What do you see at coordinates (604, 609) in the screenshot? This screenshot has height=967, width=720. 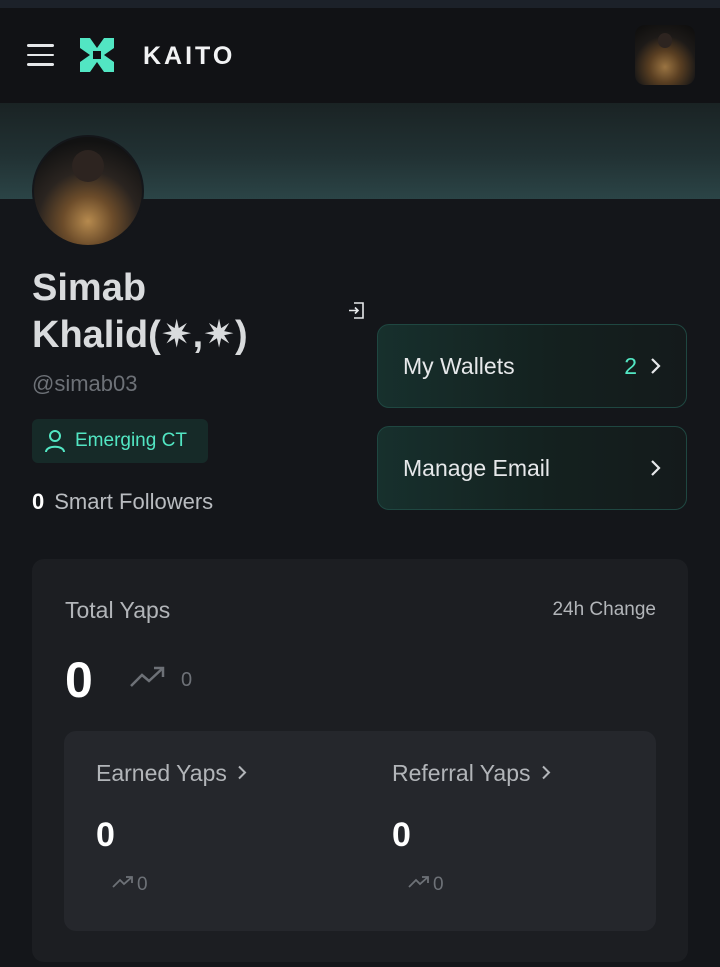 I see `change-period-label: 24h Change` at bounding box center [604, 609].